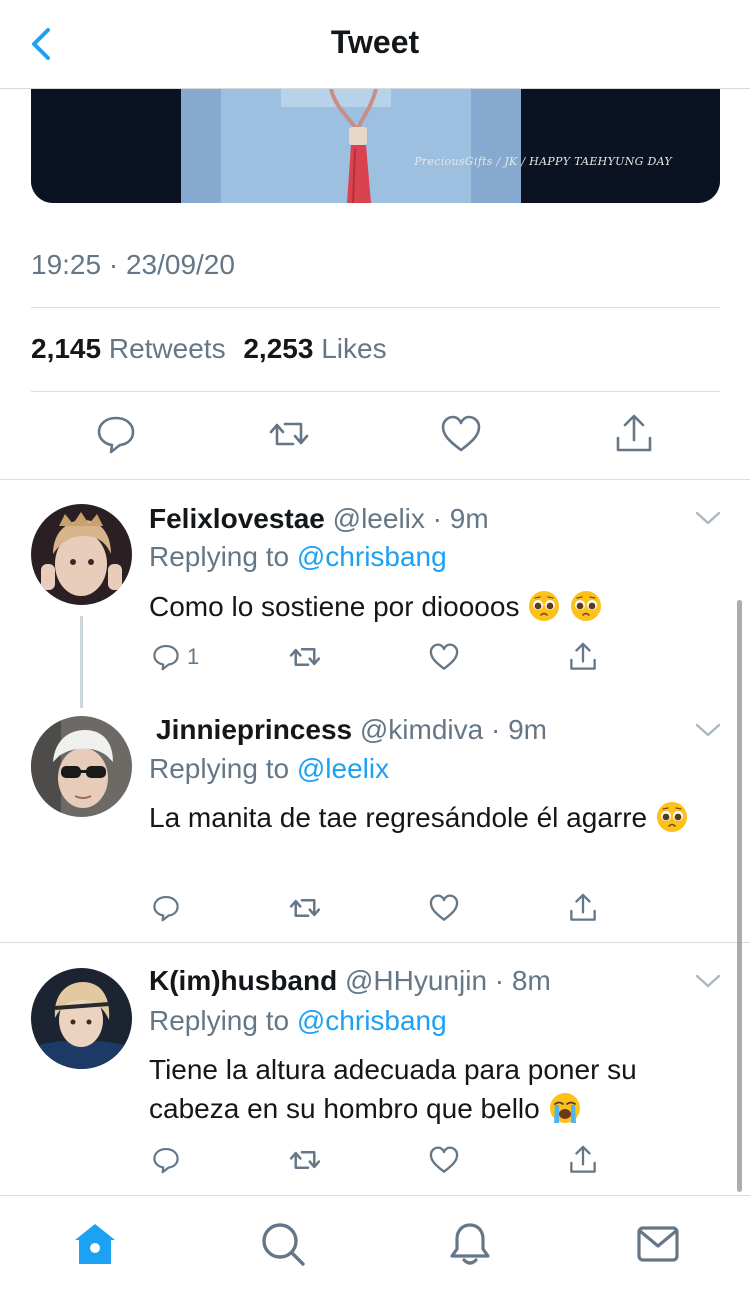 The image size is (750, 1294). What do you see at coordinates (398, 817) in the screenshot?
I see `reply-text-content: La manita de tae regresándole él agarre` at bounding box center [398, 817].